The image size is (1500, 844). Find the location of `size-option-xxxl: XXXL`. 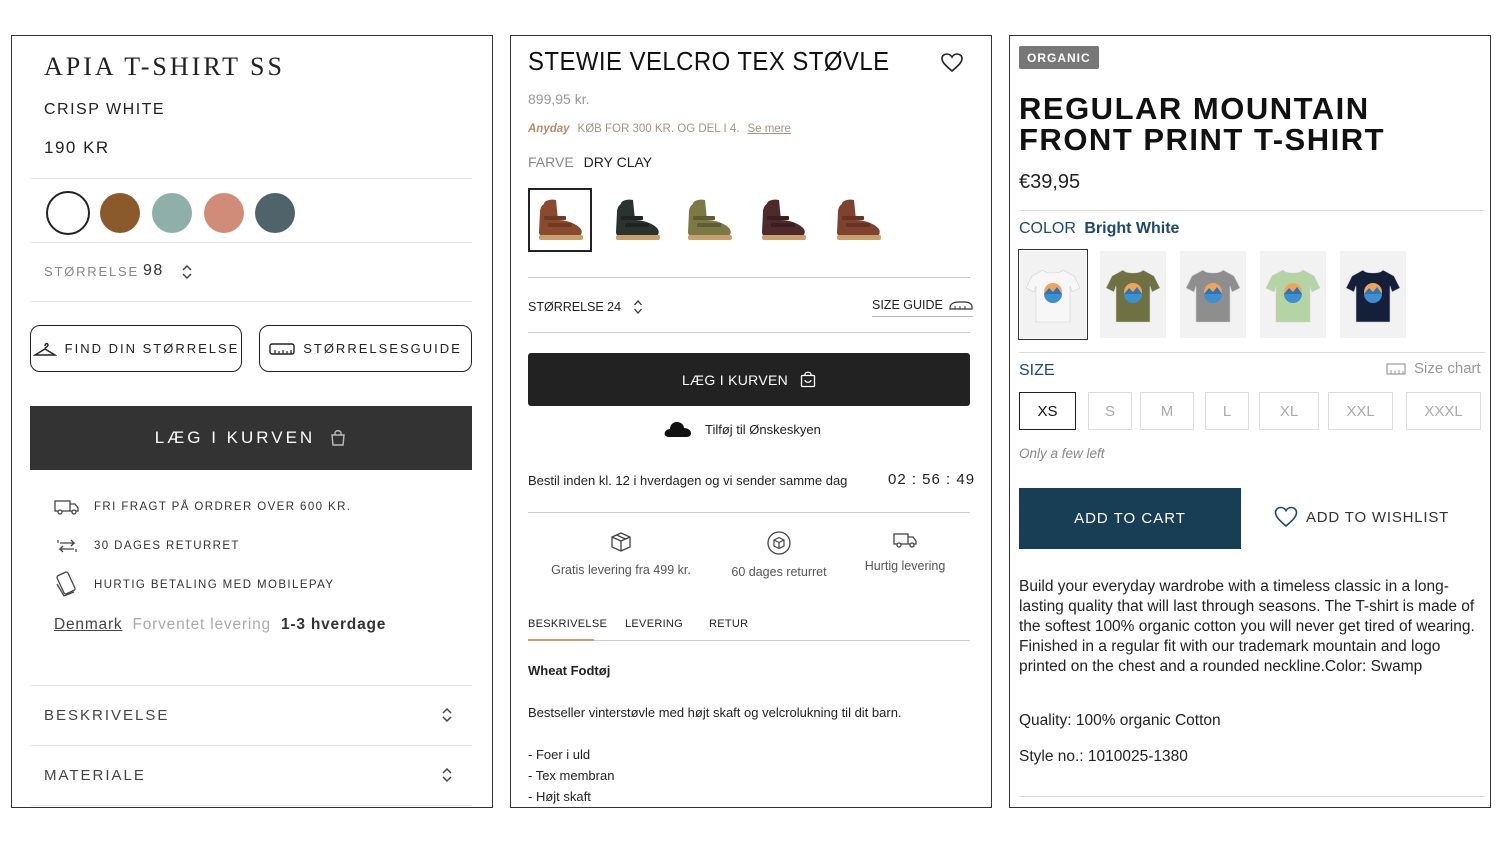

size-option-xxxl: XXXL is located at coordinates (1443, 411).